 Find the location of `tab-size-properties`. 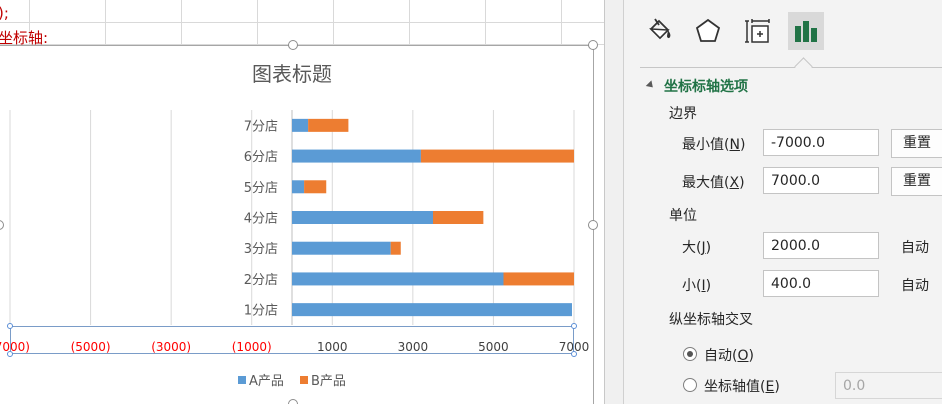

tab-size-properties is located at coordinates (758, 31).